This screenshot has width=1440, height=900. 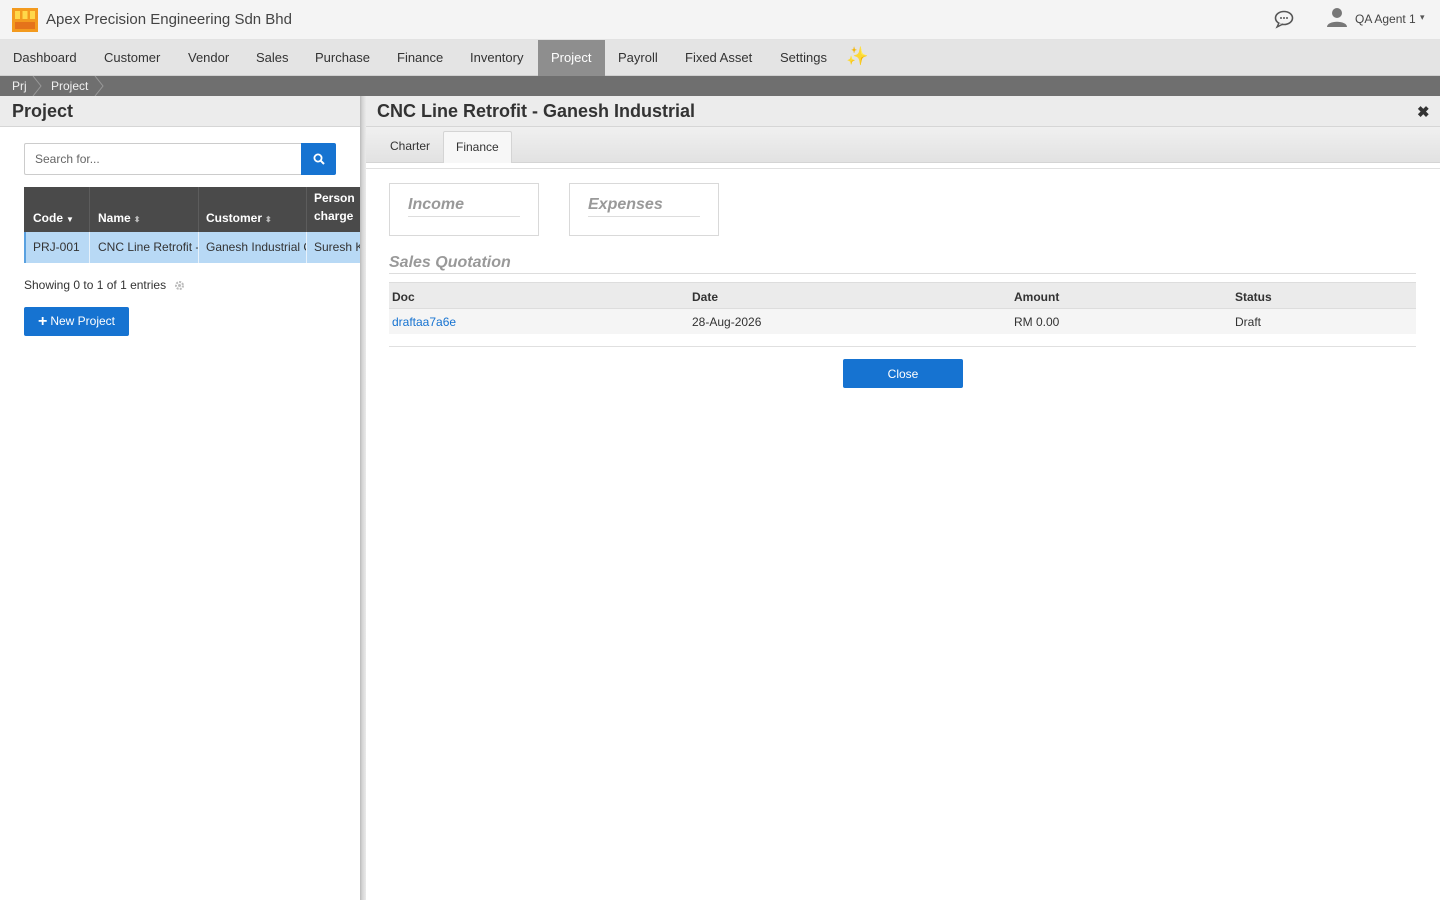 I want to click on plus-icon: +, so click(x=42, y=321).